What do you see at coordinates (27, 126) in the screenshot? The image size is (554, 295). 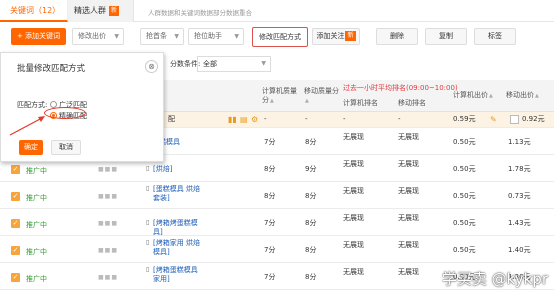 I see `annotation-arrow-icon` at bounding box center [27, 126].